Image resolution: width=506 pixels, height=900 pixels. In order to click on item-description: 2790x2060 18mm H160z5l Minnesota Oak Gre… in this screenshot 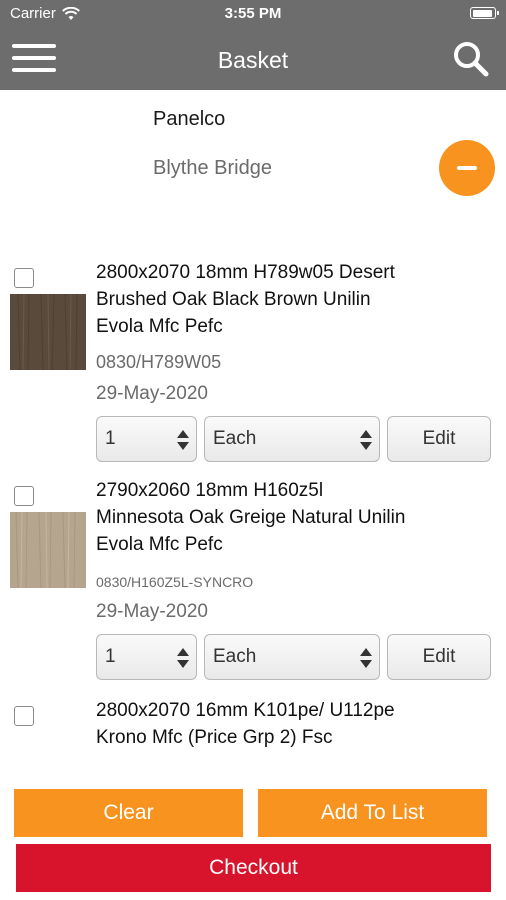, I will do `click(251, 517)`.